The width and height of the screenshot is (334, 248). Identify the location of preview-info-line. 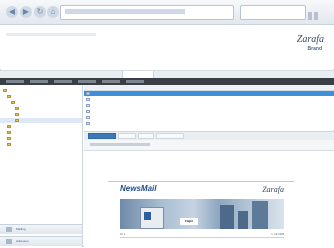
(120, 144).